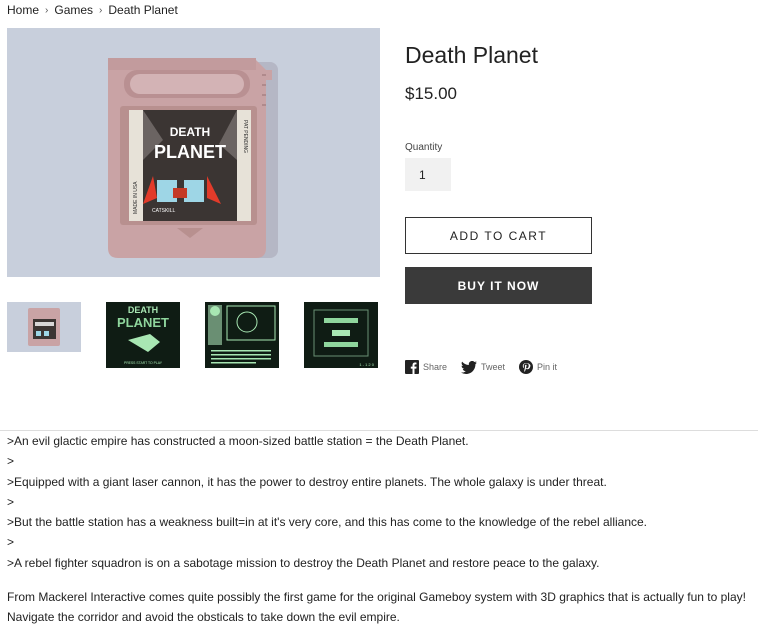 This screenshot has width=758, height=635. What do you see at coordinates (498, 235) in the screenshot?
I see `add-to-cart-button: ADD TO CART` at bounding box center [498, 235].